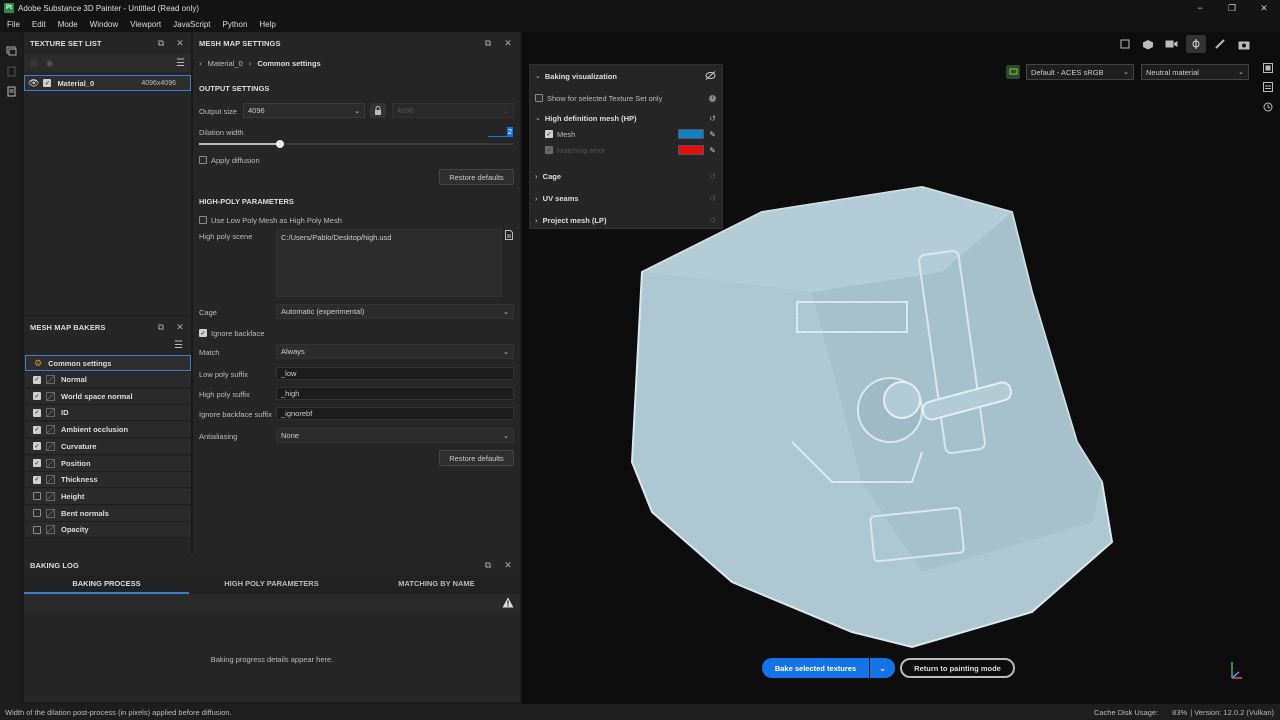 The height and width of the screenshot is (720, 1280). What do you see at coordinates (270, 220) in the screenshot?
I see `use-low-poly-row: Use Low Poly Mesh as High Poly Mesh` at bounding box center [270, 220].